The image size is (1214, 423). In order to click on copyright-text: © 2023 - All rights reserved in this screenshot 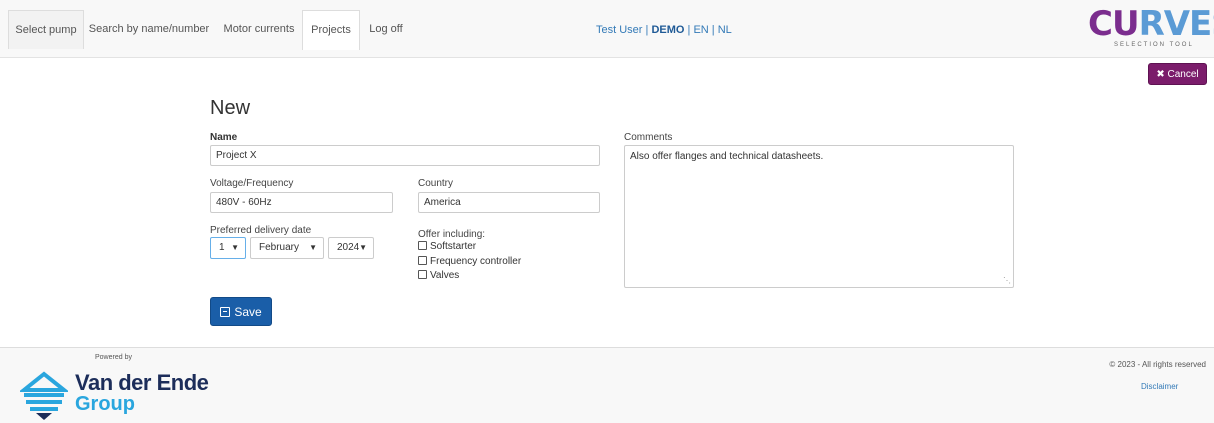, I will do `click(1157, 364)`.